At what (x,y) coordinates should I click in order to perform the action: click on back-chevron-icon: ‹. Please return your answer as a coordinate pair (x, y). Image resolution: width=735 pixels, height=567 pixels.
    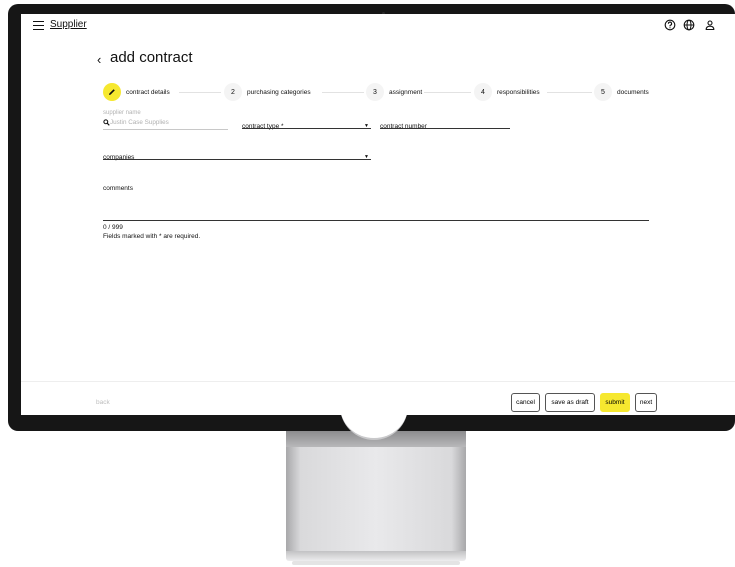
    Looking at the image, I should click on (99, 59).